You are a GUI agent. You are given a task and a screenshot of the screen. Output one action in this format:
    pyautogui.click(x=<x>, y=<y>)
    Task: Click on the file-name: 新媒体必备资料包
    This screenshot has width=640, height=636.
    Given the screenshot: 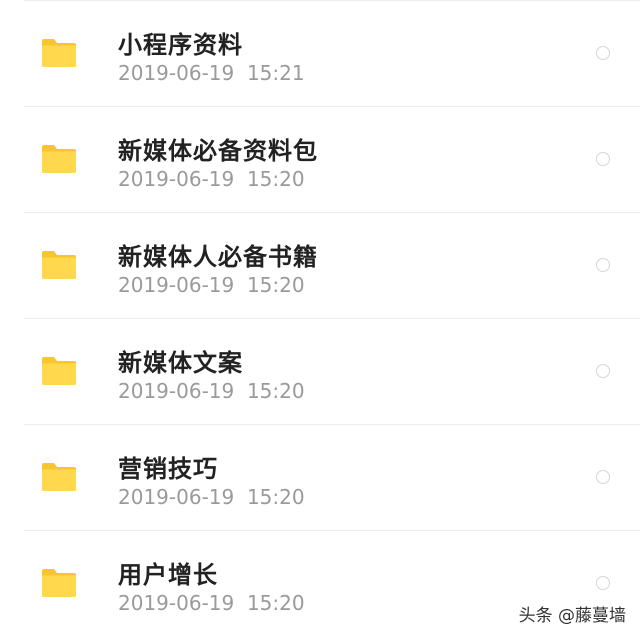 What is the action you would take?
    pyautogui.click(x=218, y=151)
    